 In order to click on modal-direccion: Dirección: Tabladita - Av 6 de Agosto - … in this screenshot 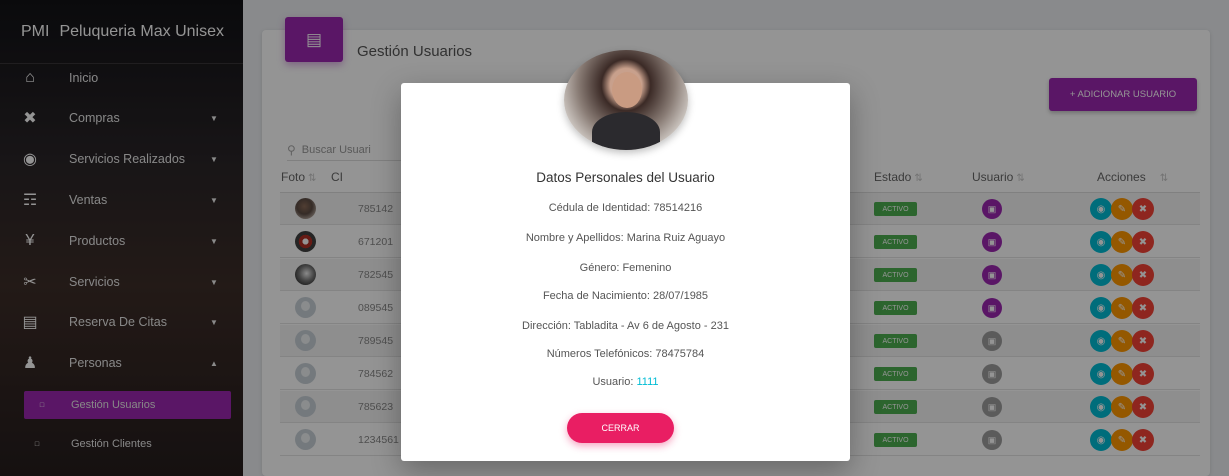, I will do `click(625, 326)`.